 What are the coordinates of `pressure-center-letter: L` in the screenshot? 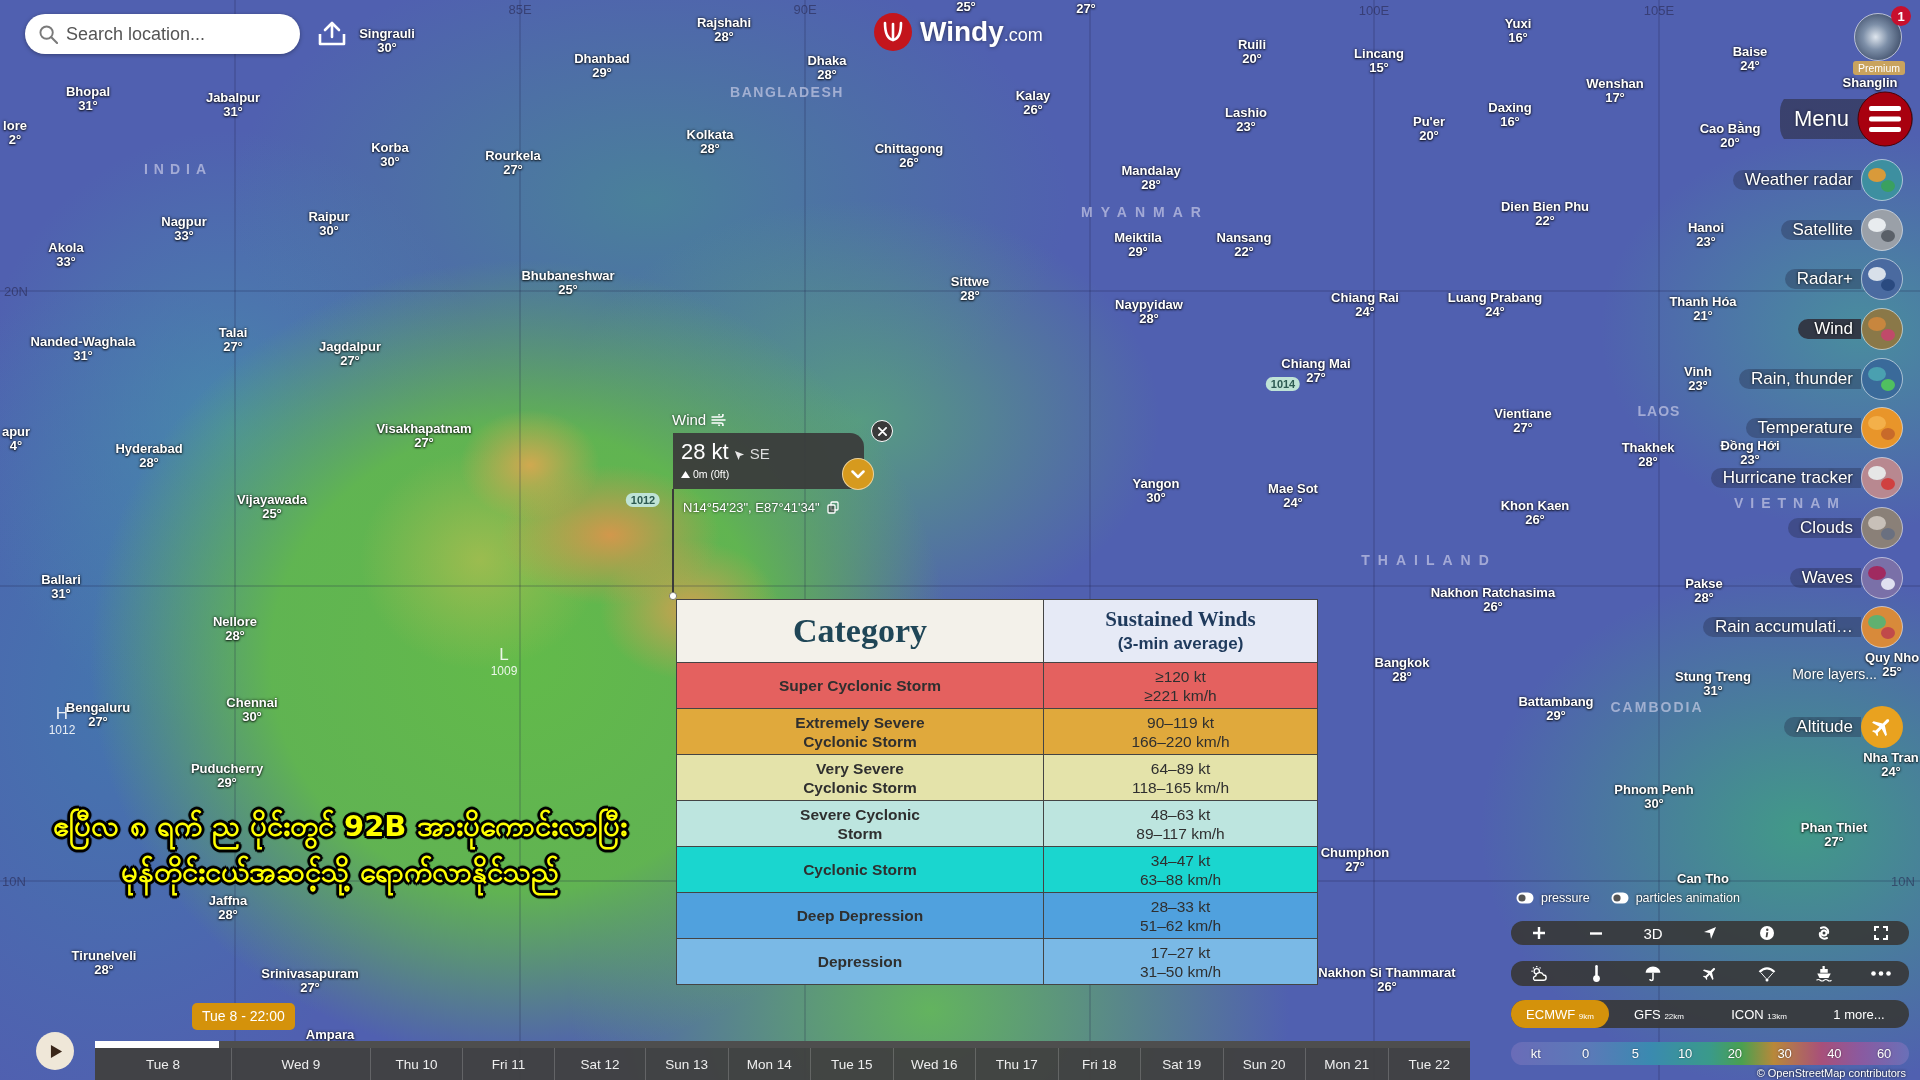 It's located at (504, 655).